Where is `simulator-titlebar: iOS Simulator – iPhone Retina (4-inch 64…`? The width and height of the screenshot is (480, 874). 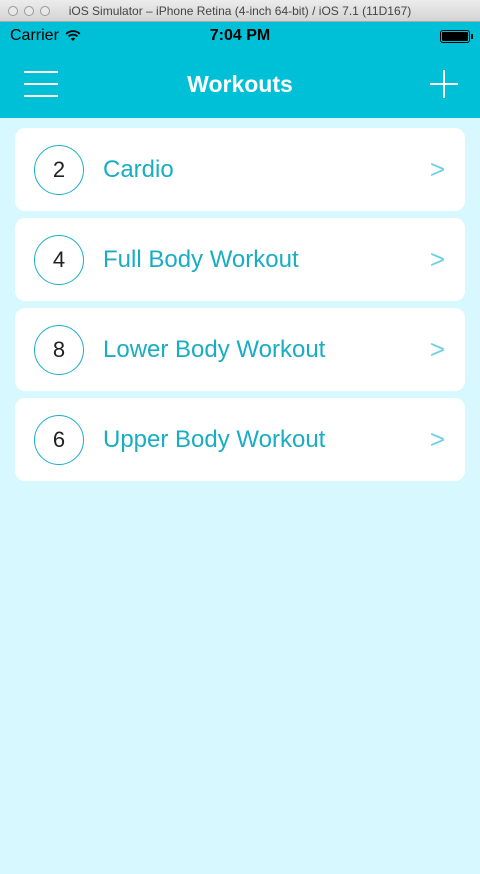 simulator-titlebar: iOS Simulator – iPhone Retina (4-inch 64… is located at coordinates (240, 11).